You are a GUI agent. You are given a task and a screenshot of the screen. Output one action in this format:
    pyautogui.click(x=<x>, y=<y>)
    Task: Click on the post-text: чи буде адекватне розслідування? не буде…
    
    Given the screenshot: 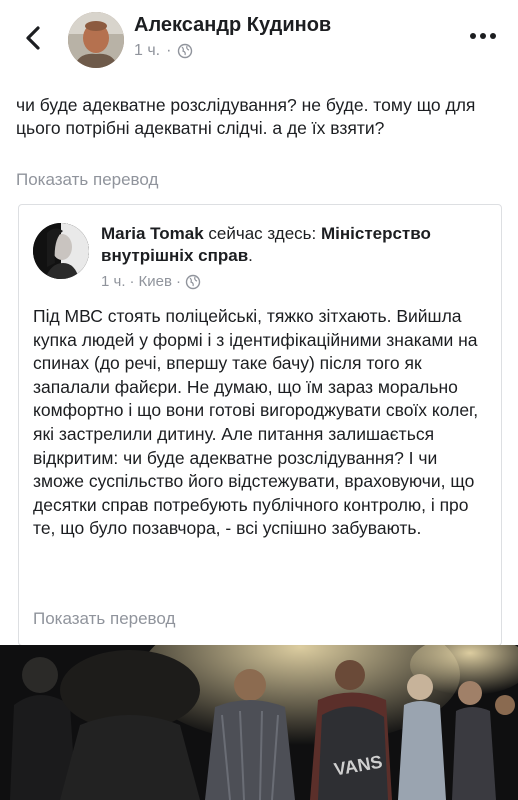 What is the action you would take?
    pyautogui.click(x=246, y=116)
    